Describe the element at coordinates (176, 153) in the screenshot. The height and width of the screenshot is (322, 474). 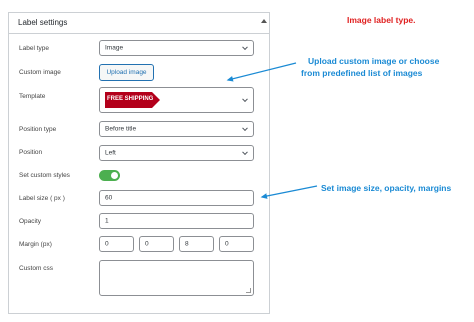
I see `position-select: Left` at that location.